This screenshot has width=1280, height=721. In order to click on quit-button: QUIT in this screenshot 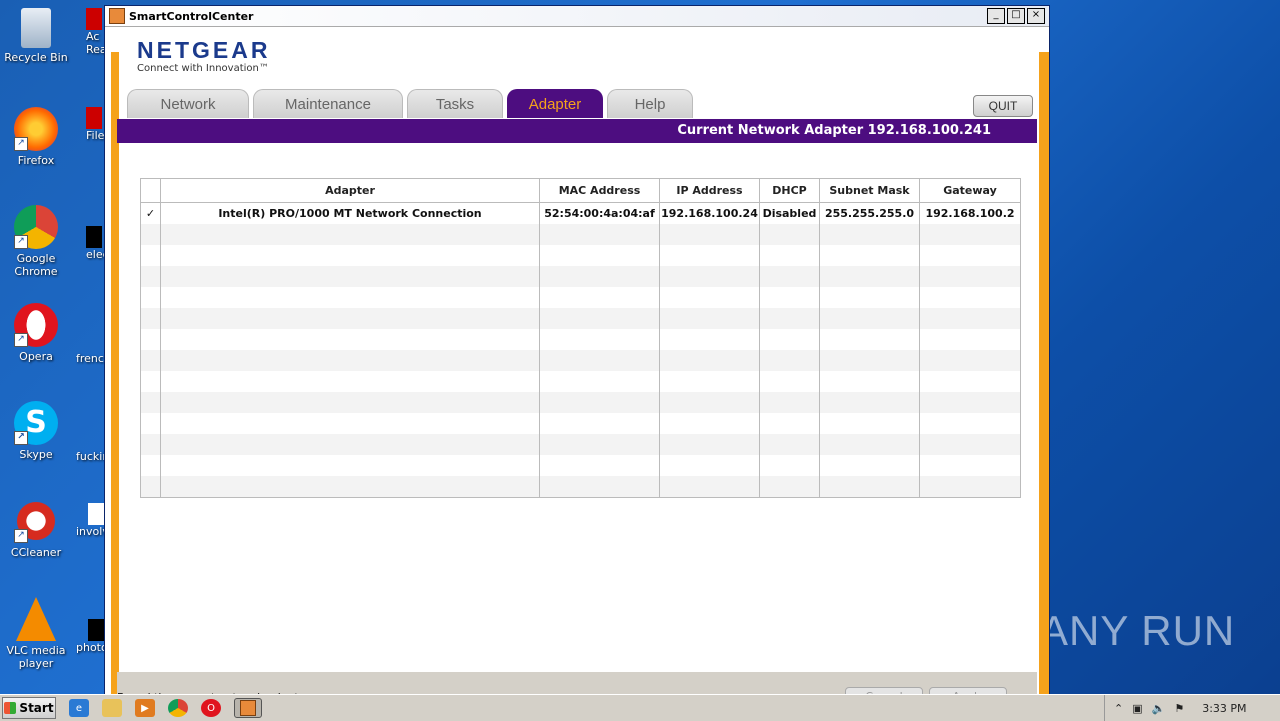, I will do `click(1003, 106)`.